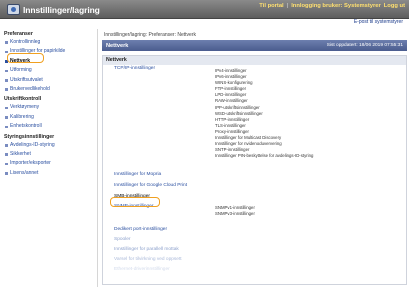 This screenshot has width=409, height=287. What do you see at coordinates (394, 6) in the screenshot?
I see `logout-link: Logg ut` at bounding box center [394, 6].